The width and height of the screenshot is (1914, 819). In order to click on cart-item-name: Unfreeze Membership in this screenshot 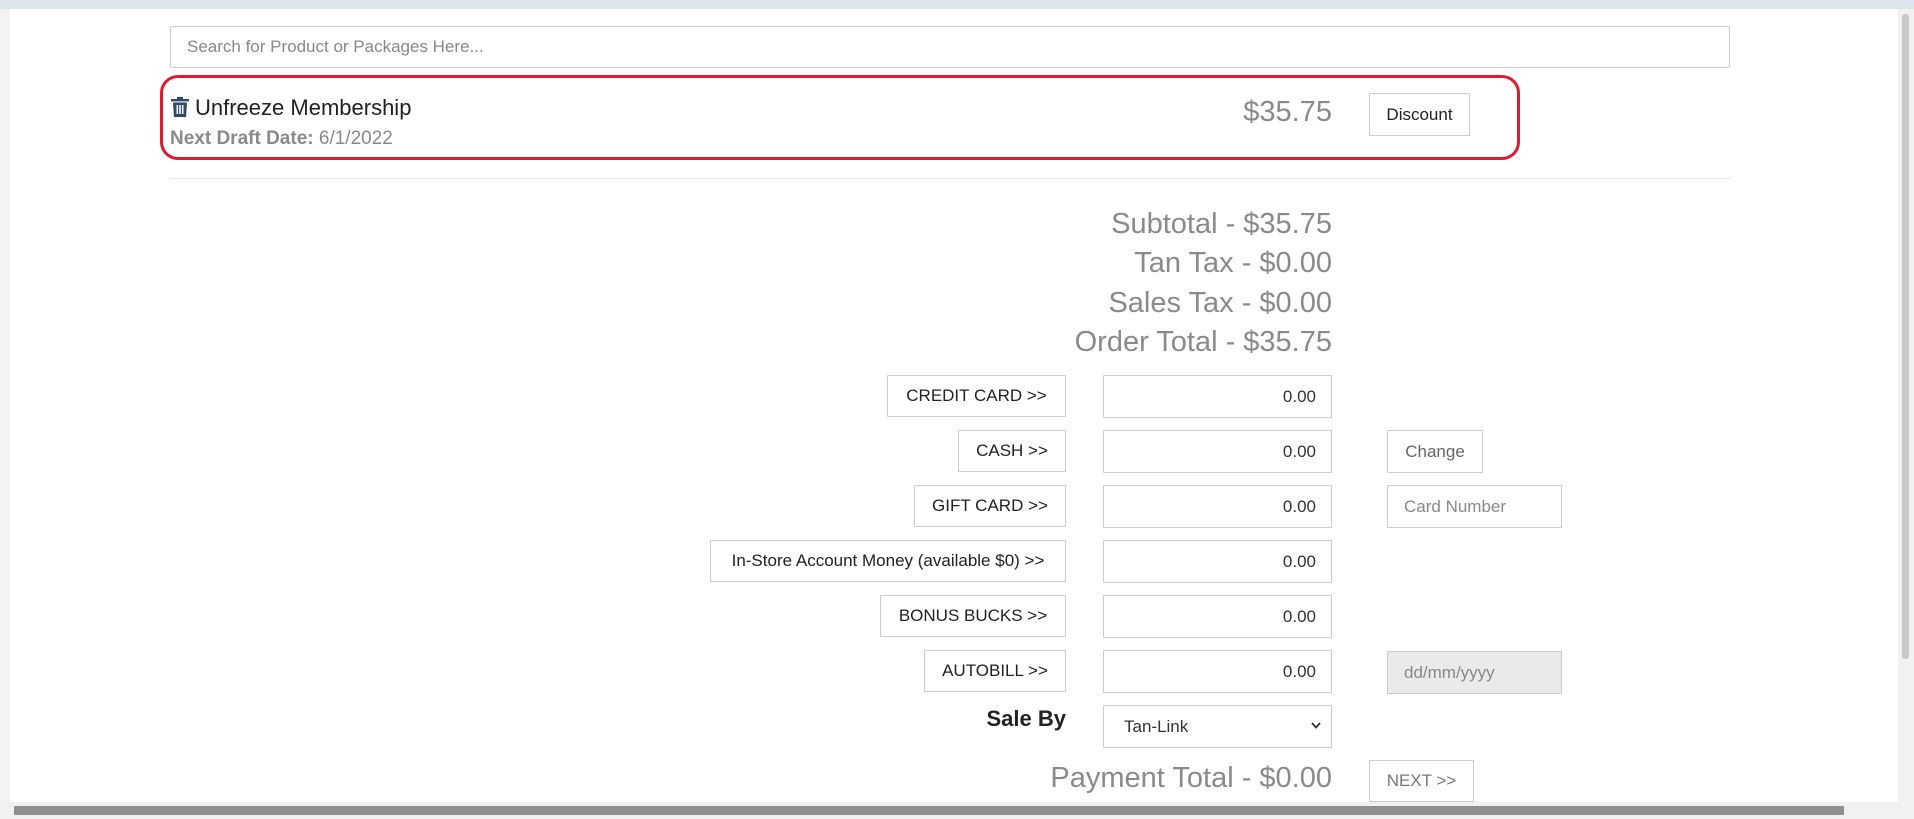, I will do `click(303, 107)`.